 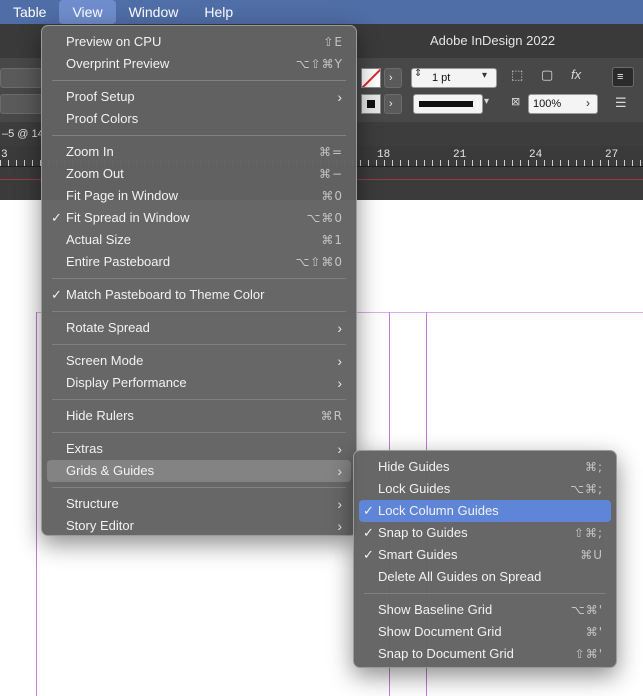 I want to click on shortcut-text: ⌘−, so click(x=330, y=174).